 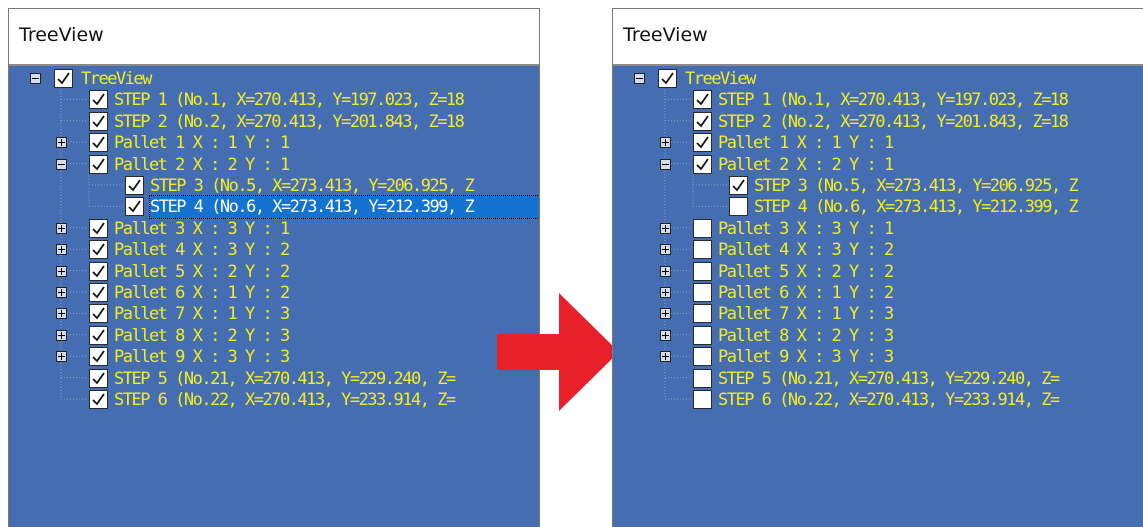 I want to click on tree-item-label: STEP 6 (No.22, X=270.413, Y=233.914, Z=, so click(x=889, y=400).